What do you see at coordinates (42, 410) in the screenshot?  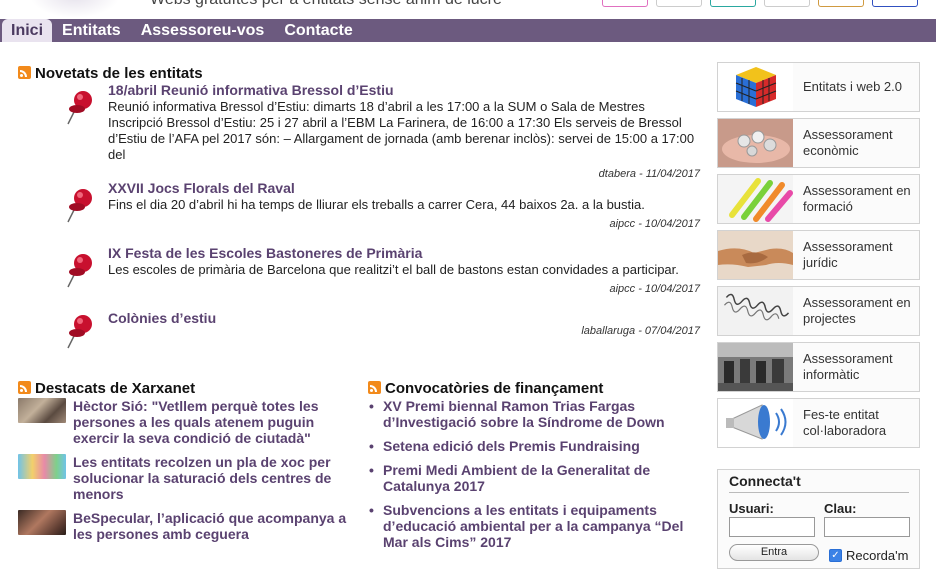 I see `meeting-photo-thumb` at bounding box center [42, 410].